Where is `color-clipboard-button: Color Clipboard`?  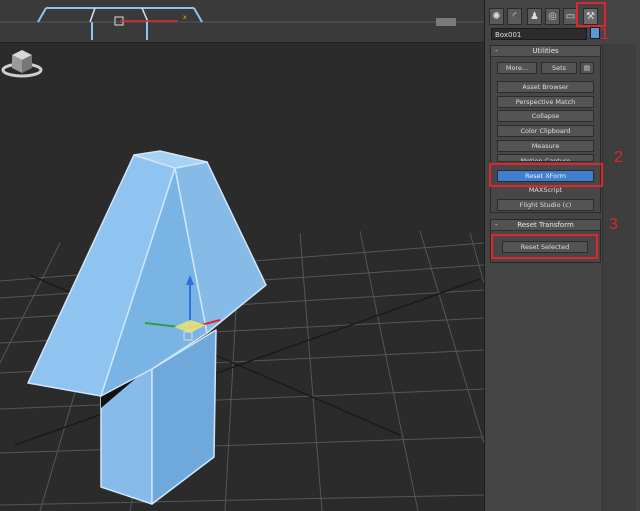
color-clipboard-button: Color Clipboard is located at coordinates (545, 131).